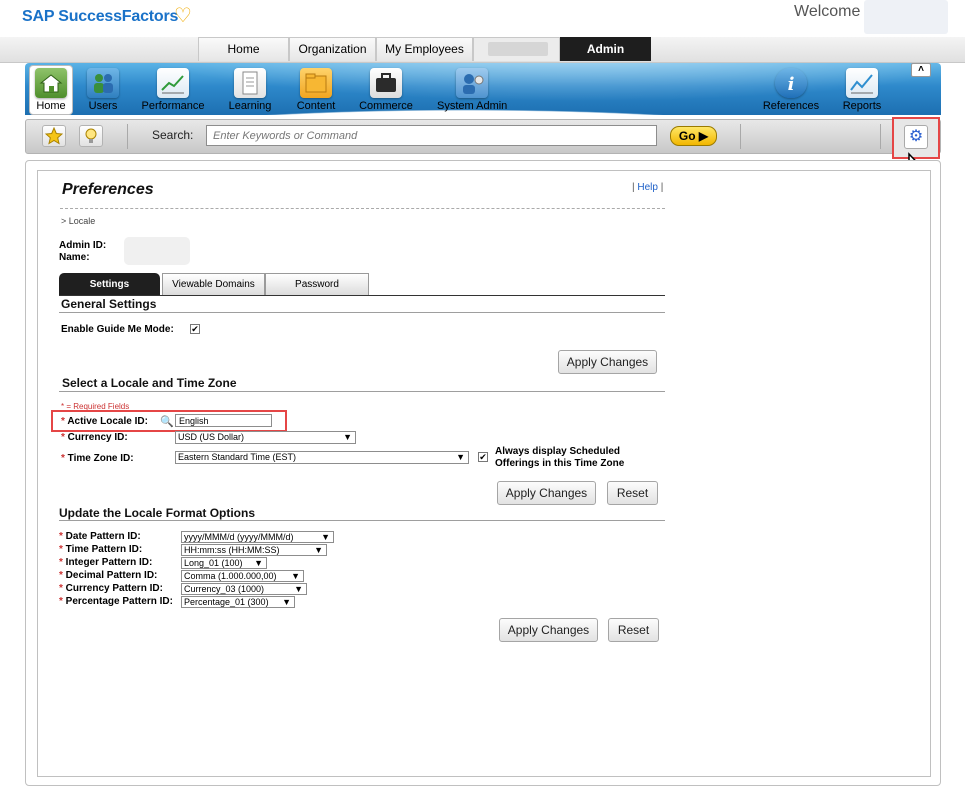 This screenshot has width=965, height=792. What do you see at coordinates (239, 537) in the screenshot?
I see `date-pattern-value: yyyy/MMM/d (yyyy/MMM/d)` at bounding box center [239, 537].